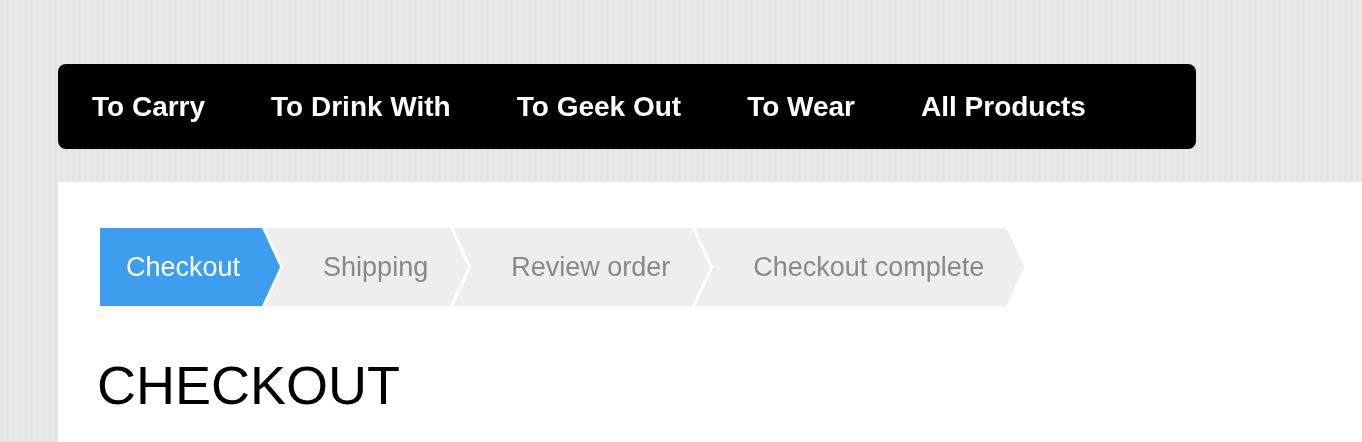 Image resolution: width=1362 pixels, height=442 pixels. Describe the element at coordinates (599, 106) in the screenshot. I see `menu-link: To Geek Out` at that location.